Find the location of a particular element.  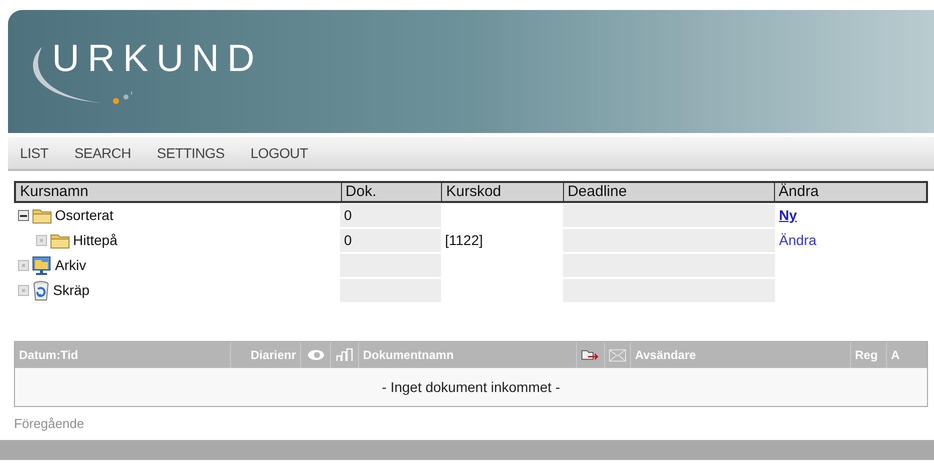

recycle-bin-icon is located at coordinates (41, 291).